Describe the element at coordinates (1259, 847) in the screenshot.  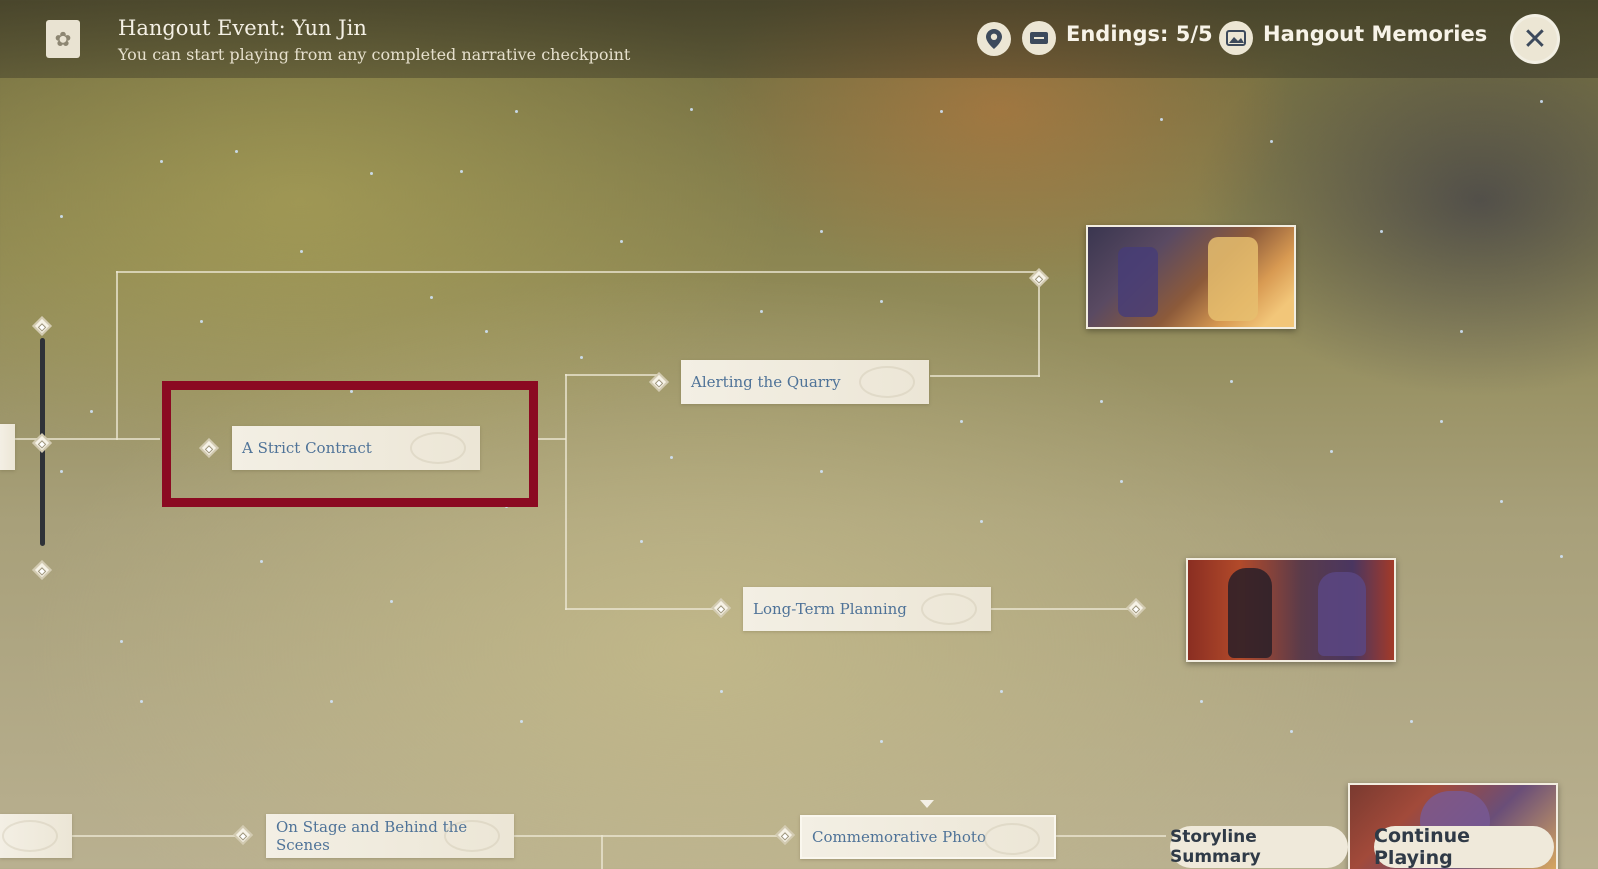
I see `storyline-summary-button: Storyline Summary` at that location.